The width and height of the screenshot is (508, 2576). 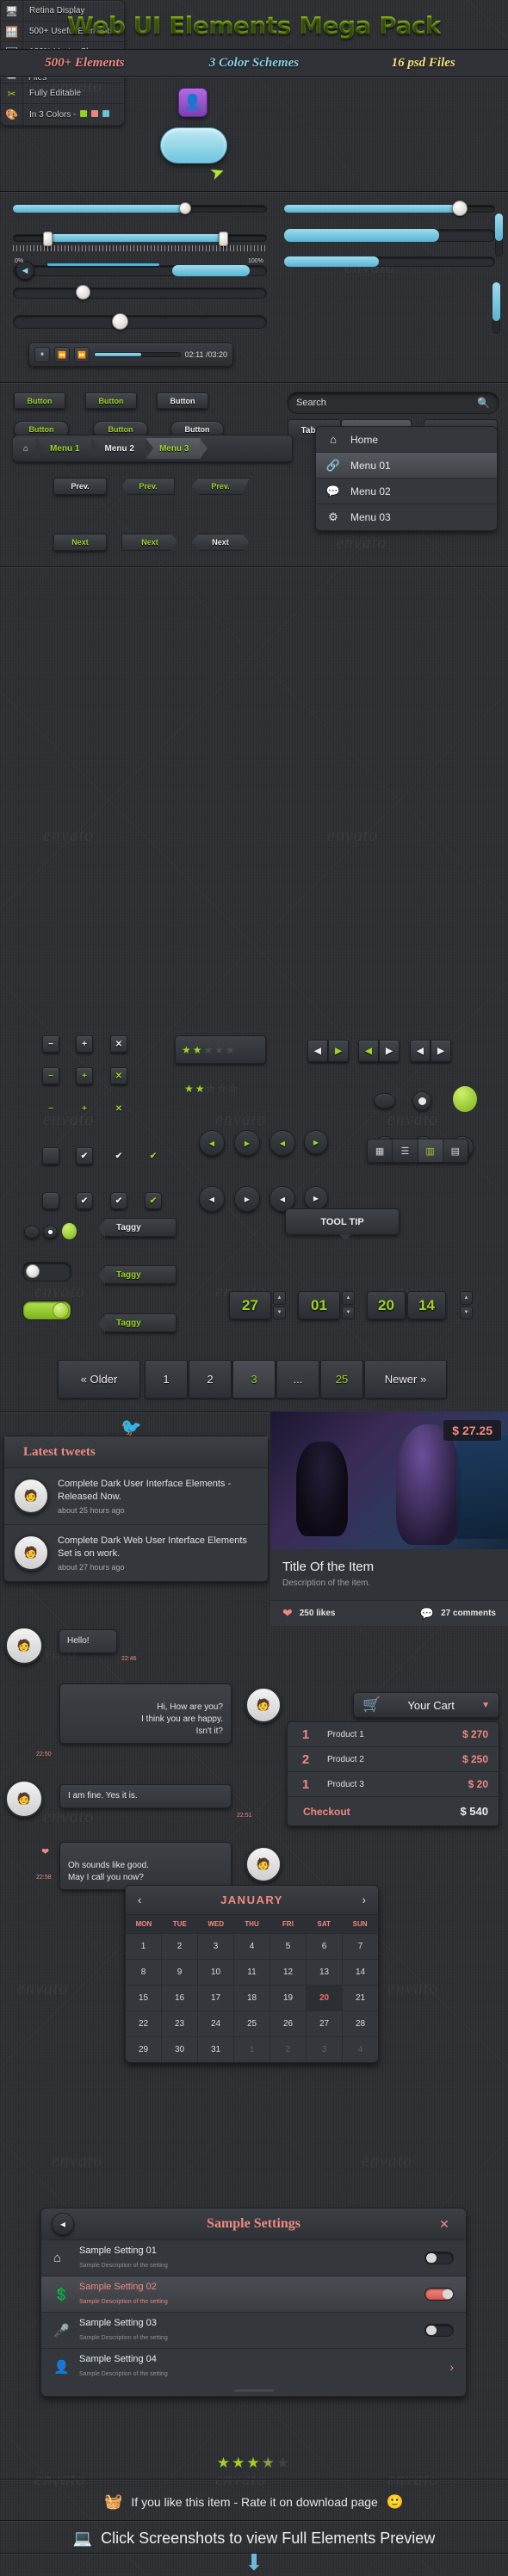 What do you see at coordinates (140, 293) in the screenshot?
I see `slider2-track` at bounding box center [140, 293].